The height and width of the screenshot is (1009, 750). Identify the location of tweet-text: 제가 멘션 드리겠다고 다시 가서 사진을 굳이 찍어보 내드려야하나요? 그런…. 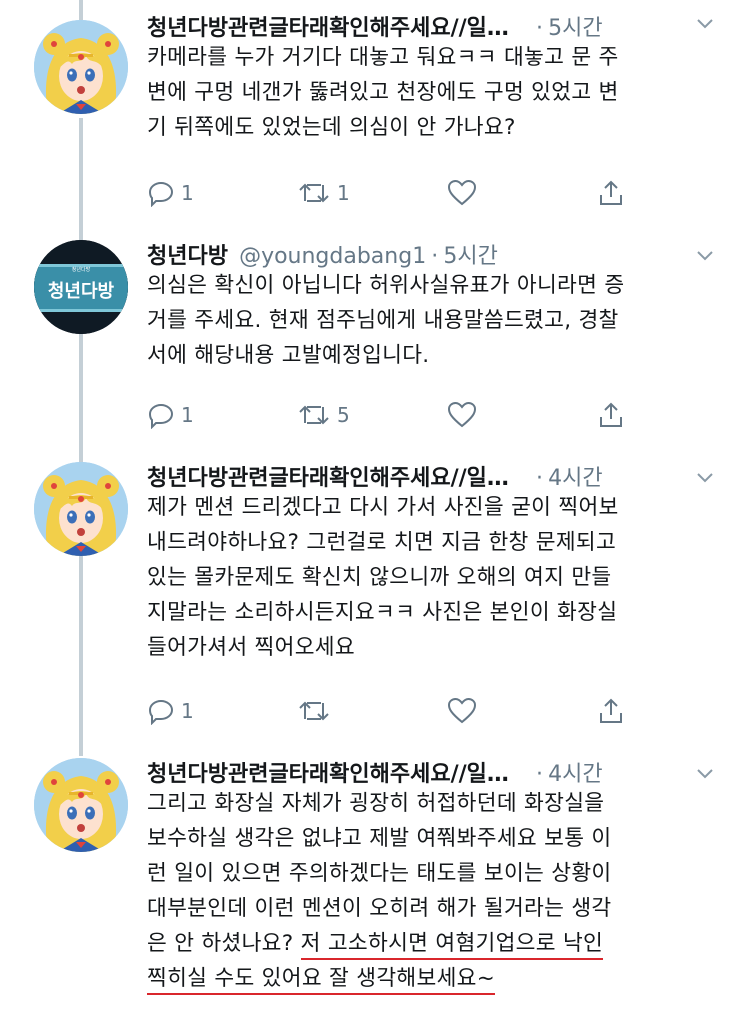
(434, 577).